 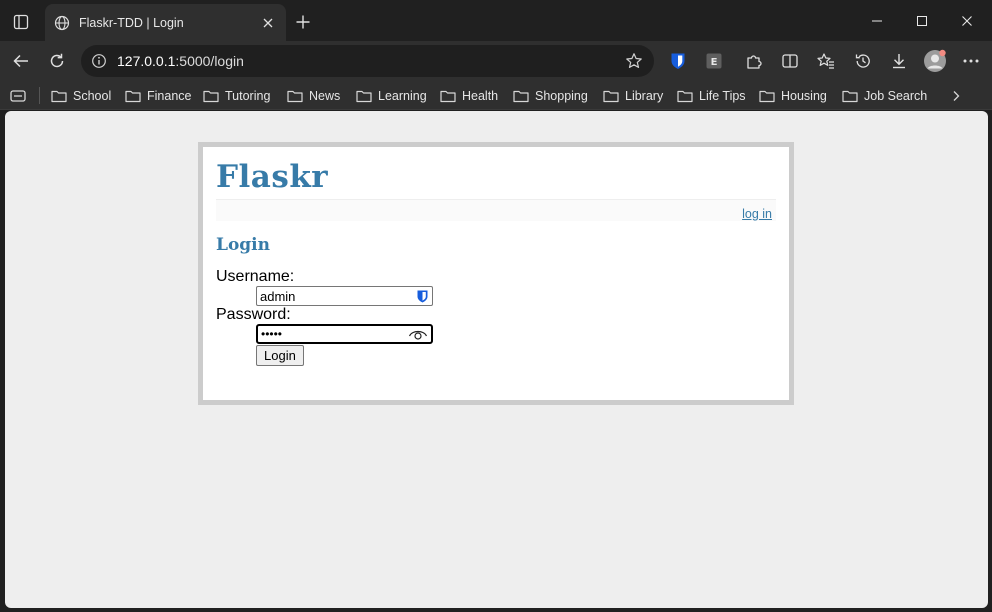 I want to click on page-heading: Login, so click(x=243, y=245).